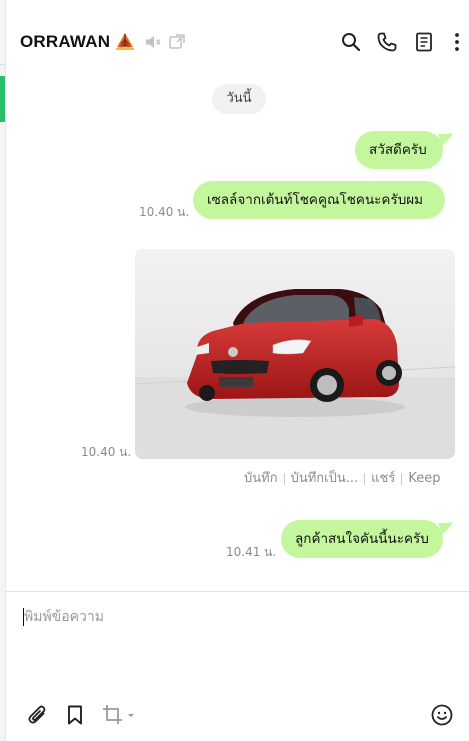 This screenshot has width=469, height=741. What do you see at coordinates (234, 617) in the screenshot?
I see `message-input` at bounding box center [234, 617].